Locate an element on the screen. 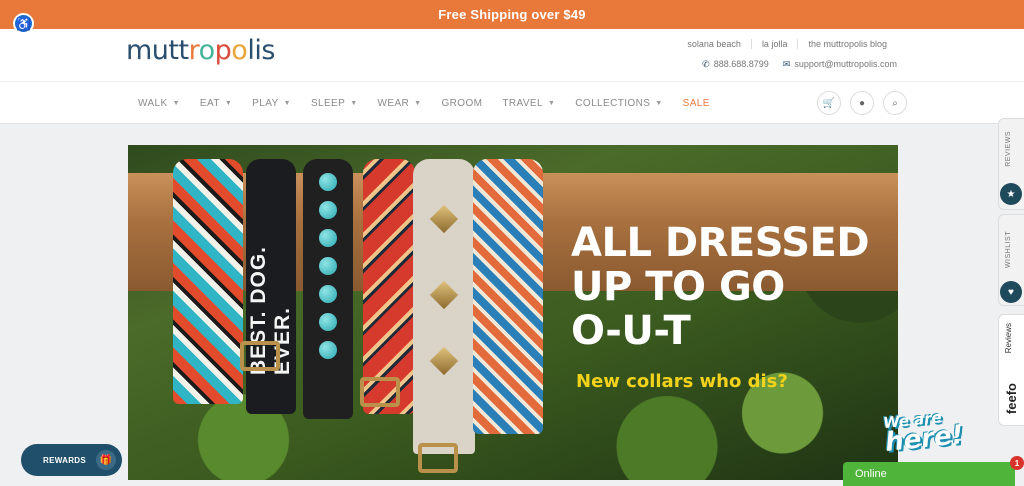 The height and width of the screenshot is (486, 1024). muttropolis-logo: muttropolis is located at coordinates (200, 50).